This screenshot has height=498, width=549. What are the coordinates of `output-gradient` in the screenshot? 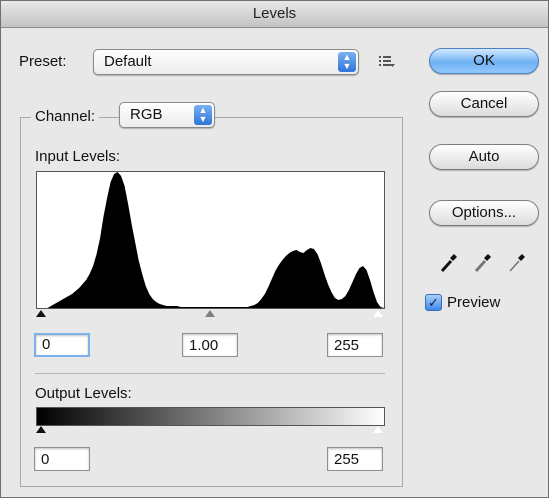 It's located at (210, 416).